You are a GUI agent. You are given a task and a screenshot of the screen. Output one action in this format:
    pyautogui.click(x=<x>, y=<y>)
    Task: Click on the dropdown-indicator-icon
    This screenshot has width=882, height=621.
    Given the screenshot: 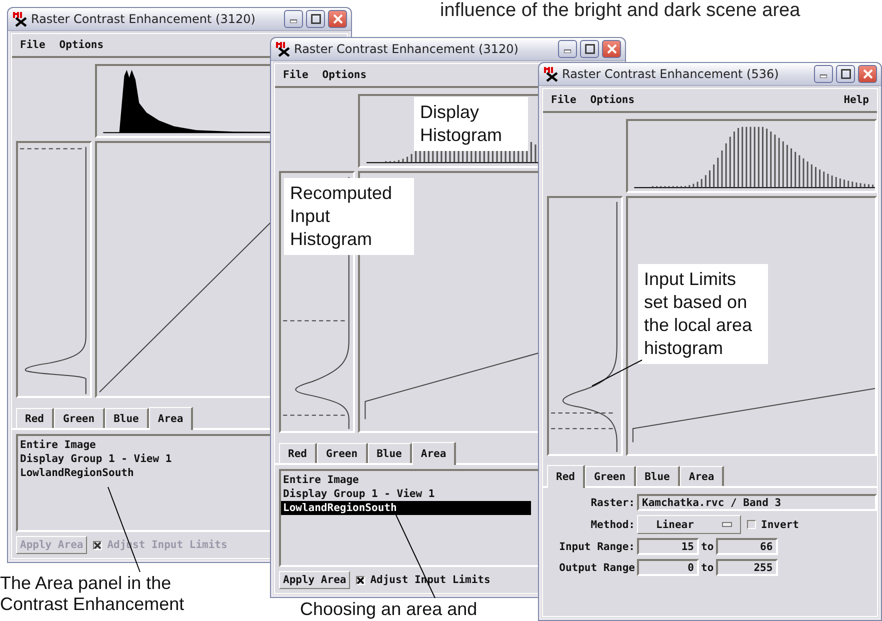 What is the action you would take?
    pyautogui.click(x=727, y=524)
    